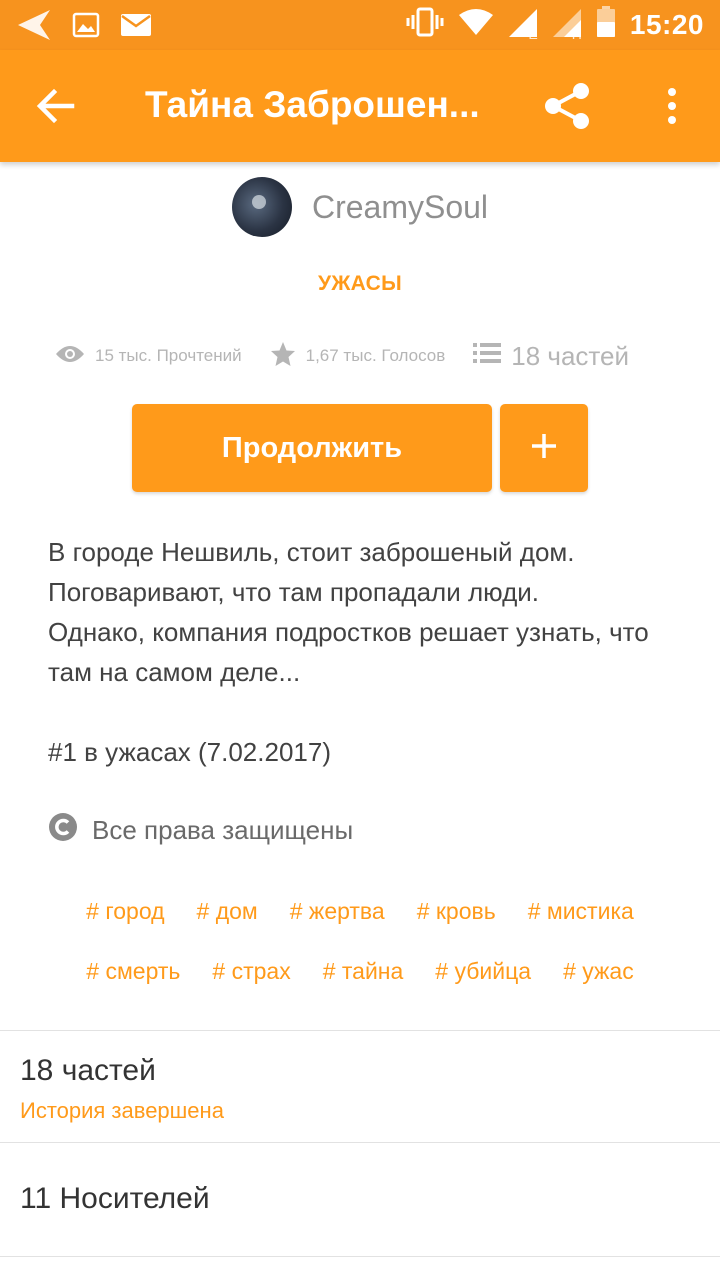  Describe the element at coordinates (227, 911) in the screenshot. I see `tag: # дом` at that location.